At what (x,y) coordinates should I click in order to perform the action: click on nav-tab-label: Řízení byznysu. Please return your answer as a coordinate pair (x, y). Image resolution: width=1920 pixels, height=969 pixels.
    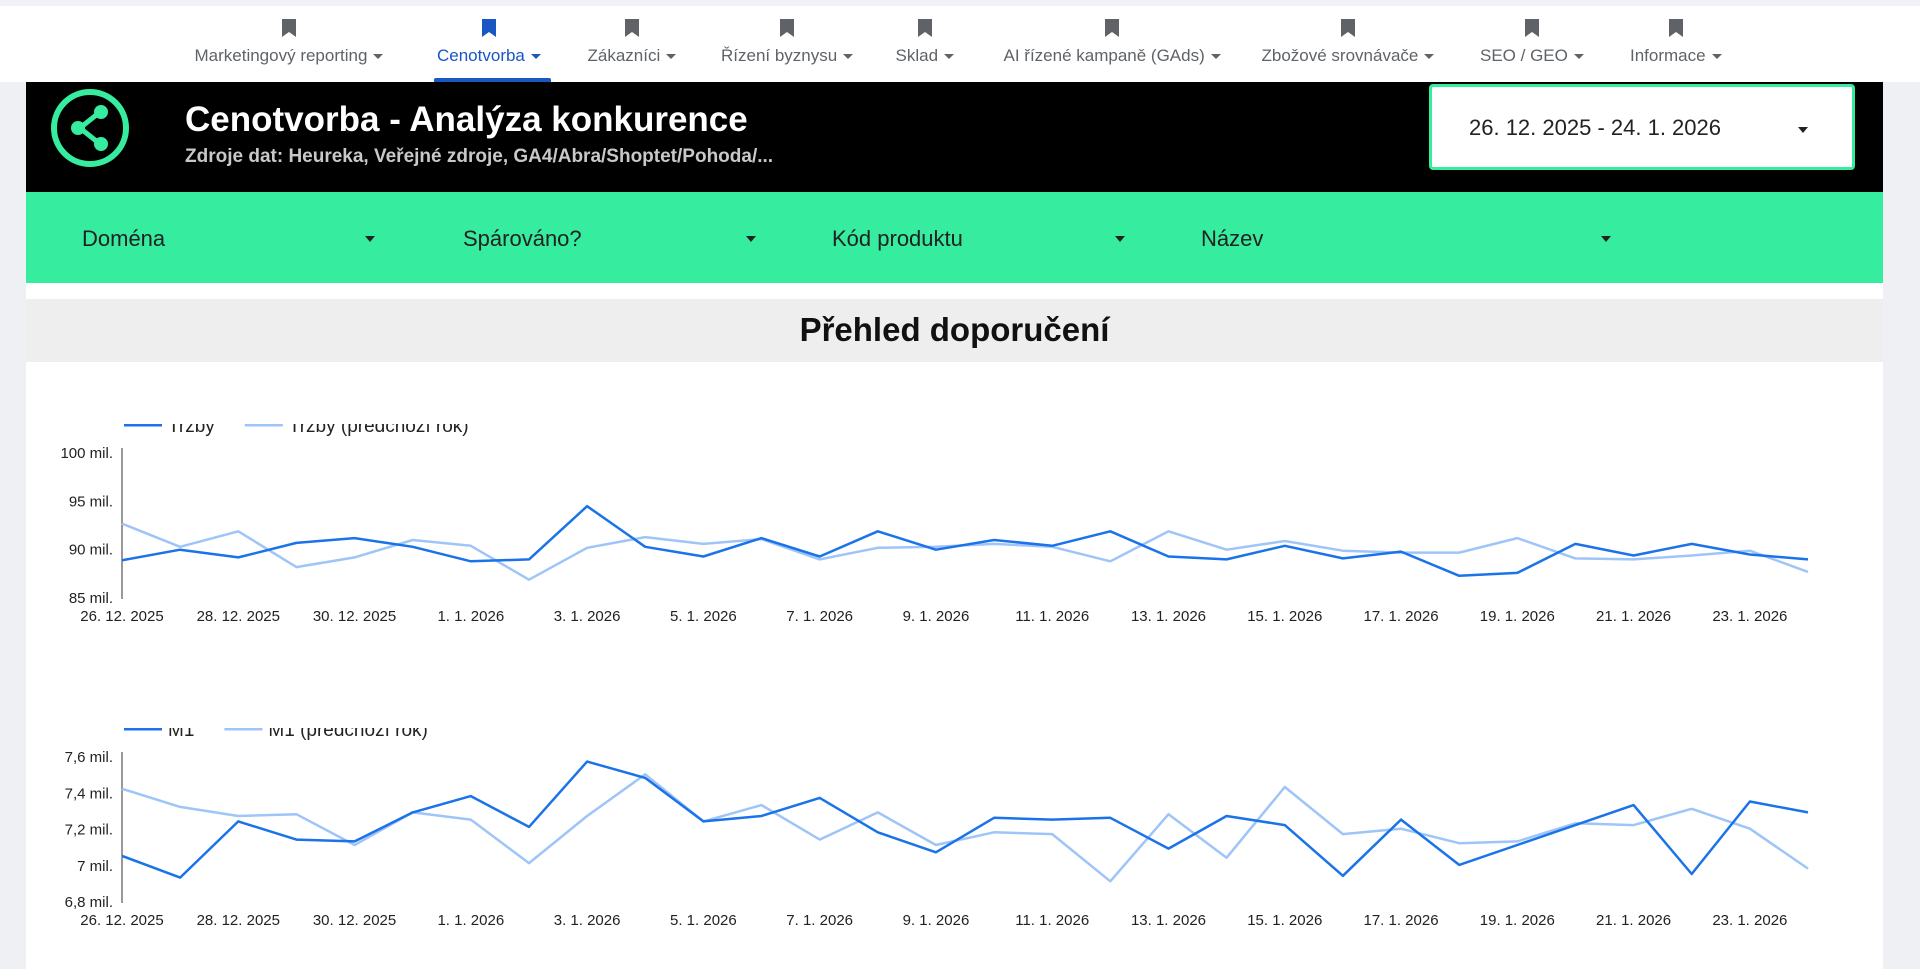
    Looking at the image, I should click on (779, 55).